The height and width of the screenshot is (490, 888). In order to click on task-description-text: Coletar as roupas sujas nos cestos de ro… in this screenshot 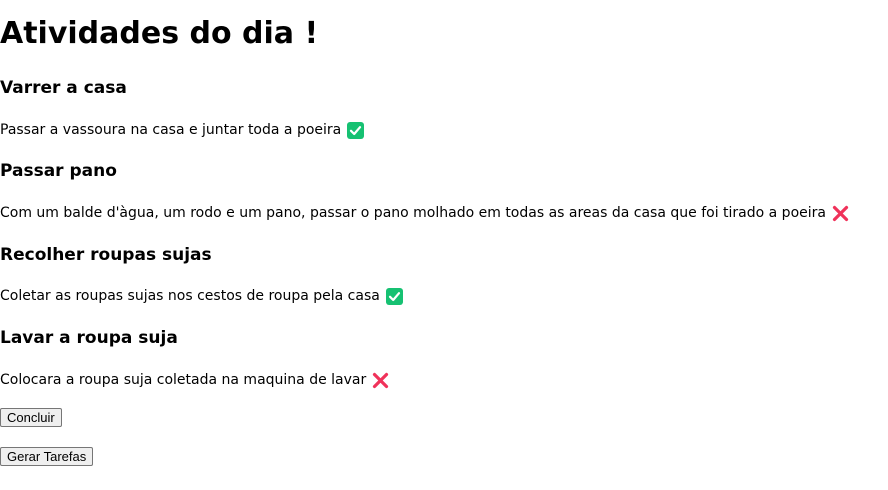, I will do `click(190, 296)`.